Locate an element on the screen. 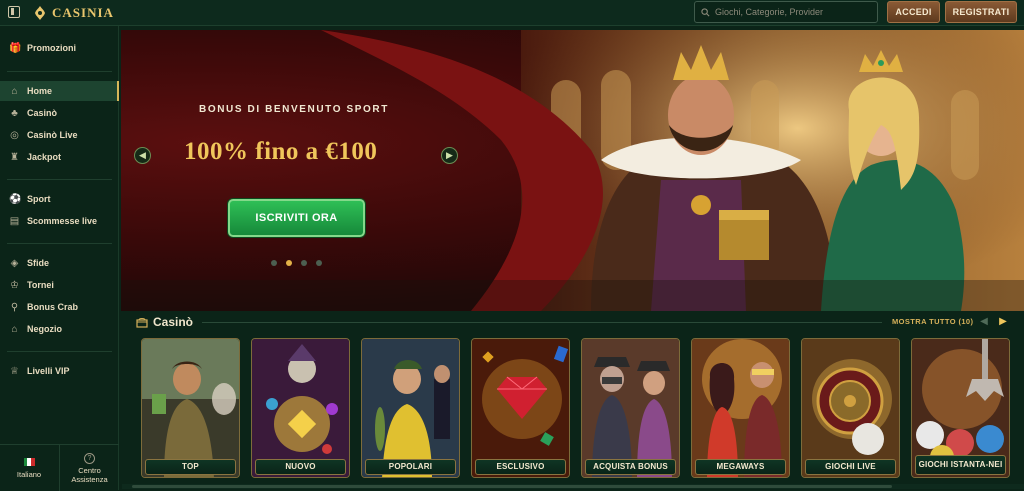  sidebar-item-jackpot: ♜ Jackpot is located at coordinates (59, 157).